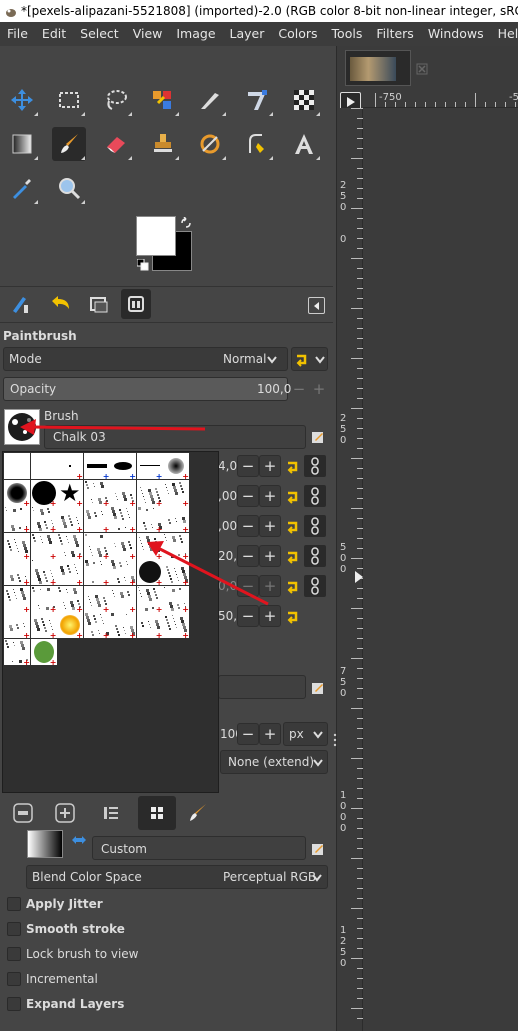 This screenshot has height=1031, width=518. Describe the element at coordinates (79, 840) in the screenshot. I see `reverse-gradient-icon` at that location.